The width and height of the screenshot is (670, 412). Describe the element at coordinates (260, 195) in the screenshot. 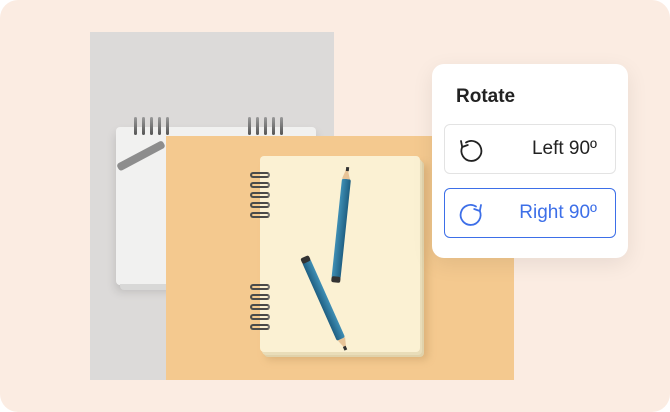

I see `ring-binding-top` at that location.